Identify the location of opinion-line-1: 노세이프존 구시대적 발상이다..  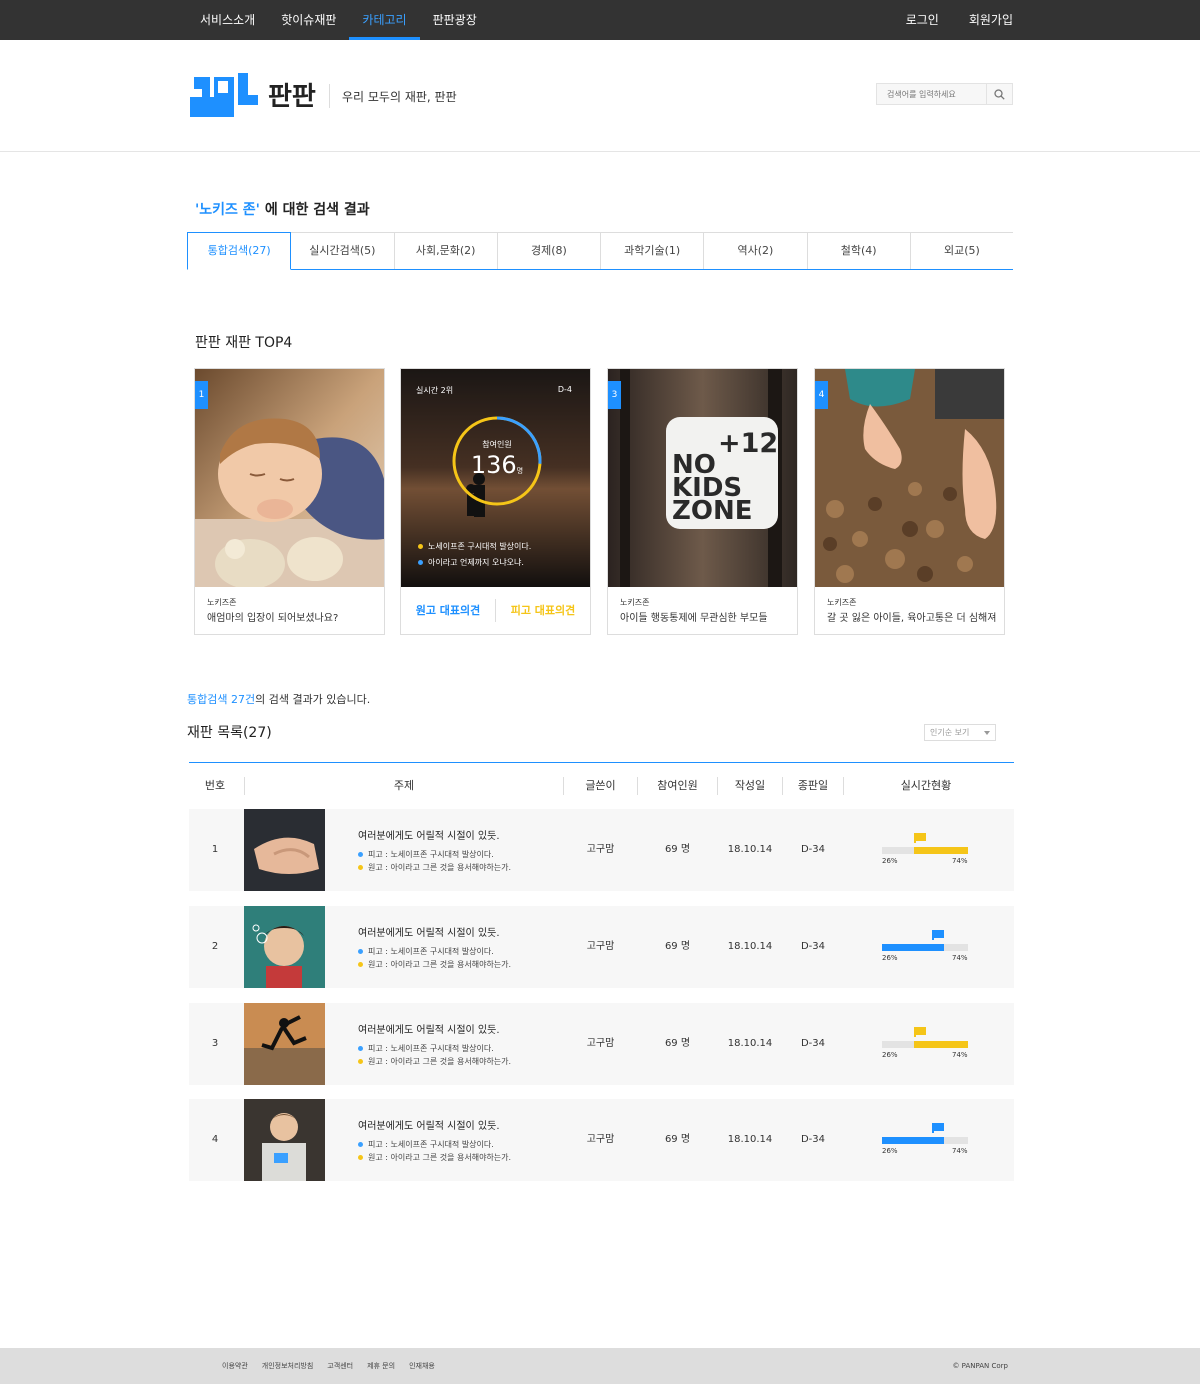
(474, 546).